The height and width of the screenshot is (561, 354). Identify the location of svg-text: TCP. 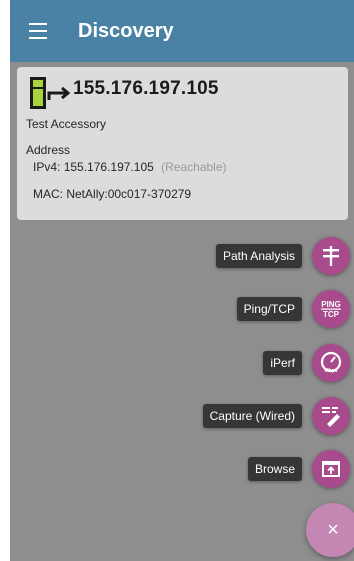
(331, 314).